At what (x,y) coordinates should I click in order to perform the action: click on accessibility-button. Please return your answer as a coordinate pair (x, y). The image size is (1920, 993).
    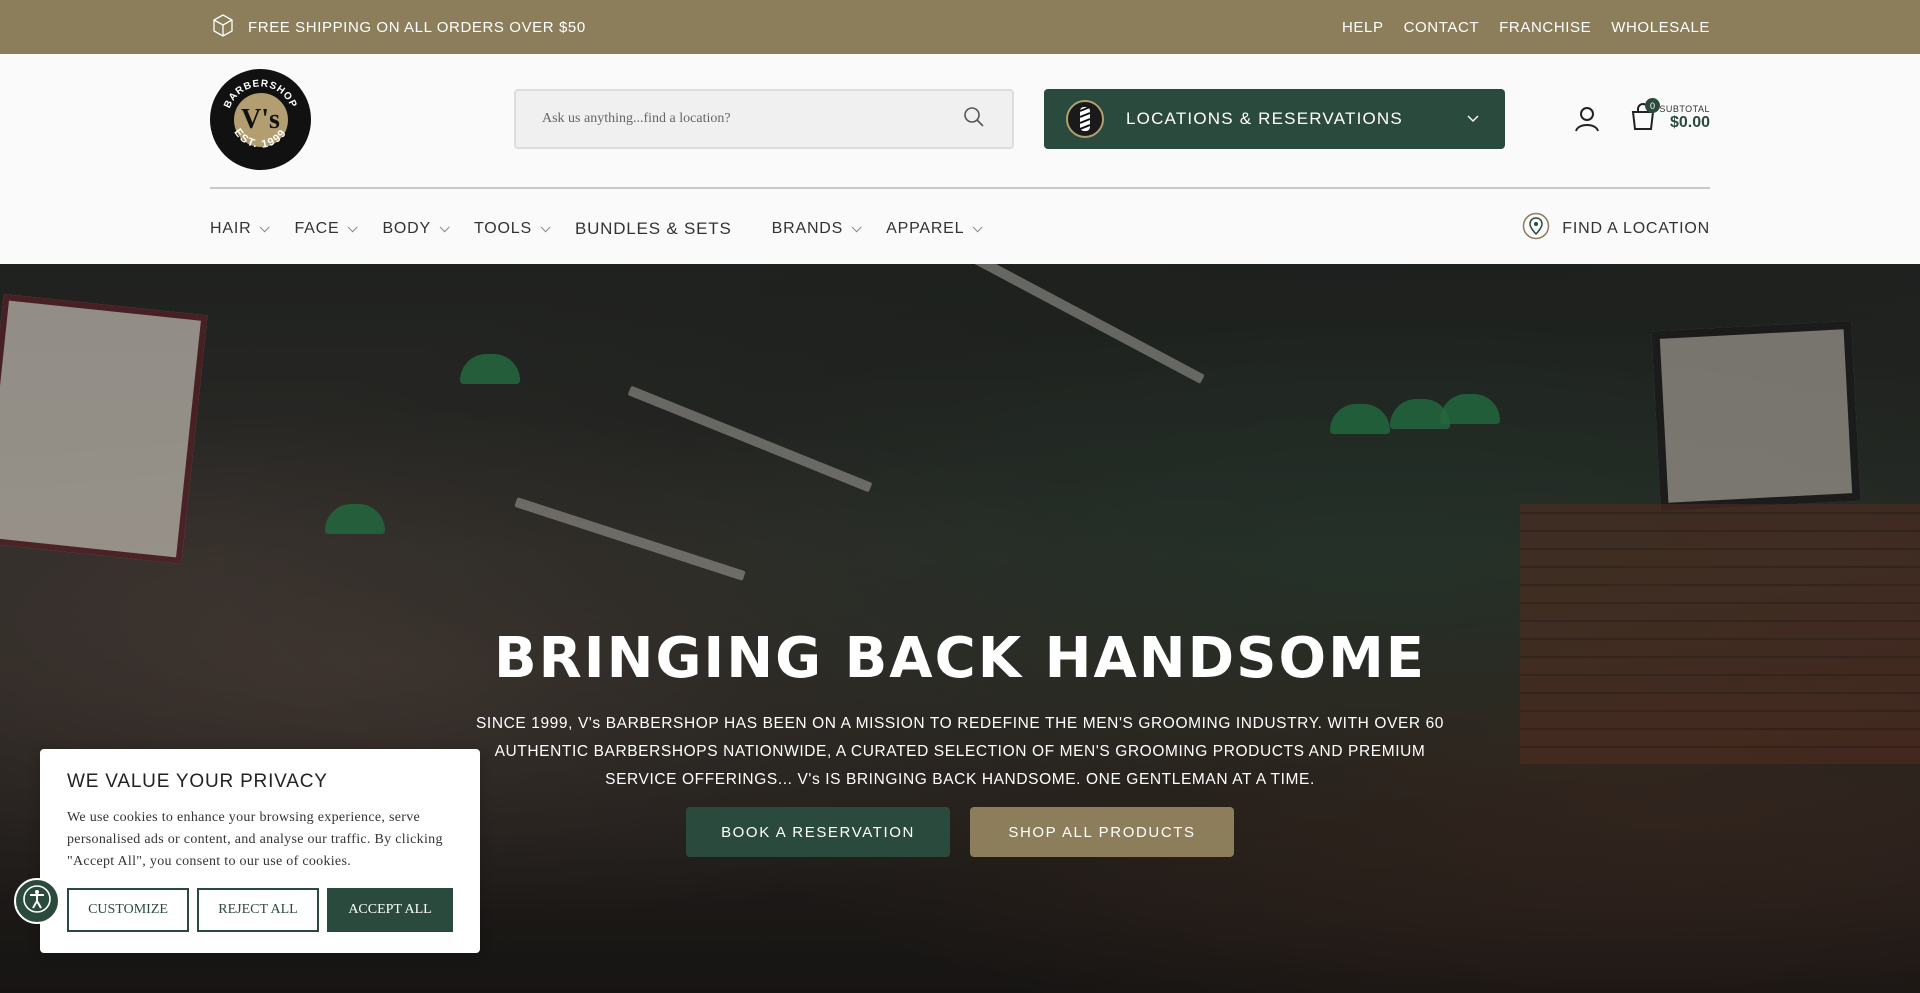
    Looking at the image, I should click on (37, 901).